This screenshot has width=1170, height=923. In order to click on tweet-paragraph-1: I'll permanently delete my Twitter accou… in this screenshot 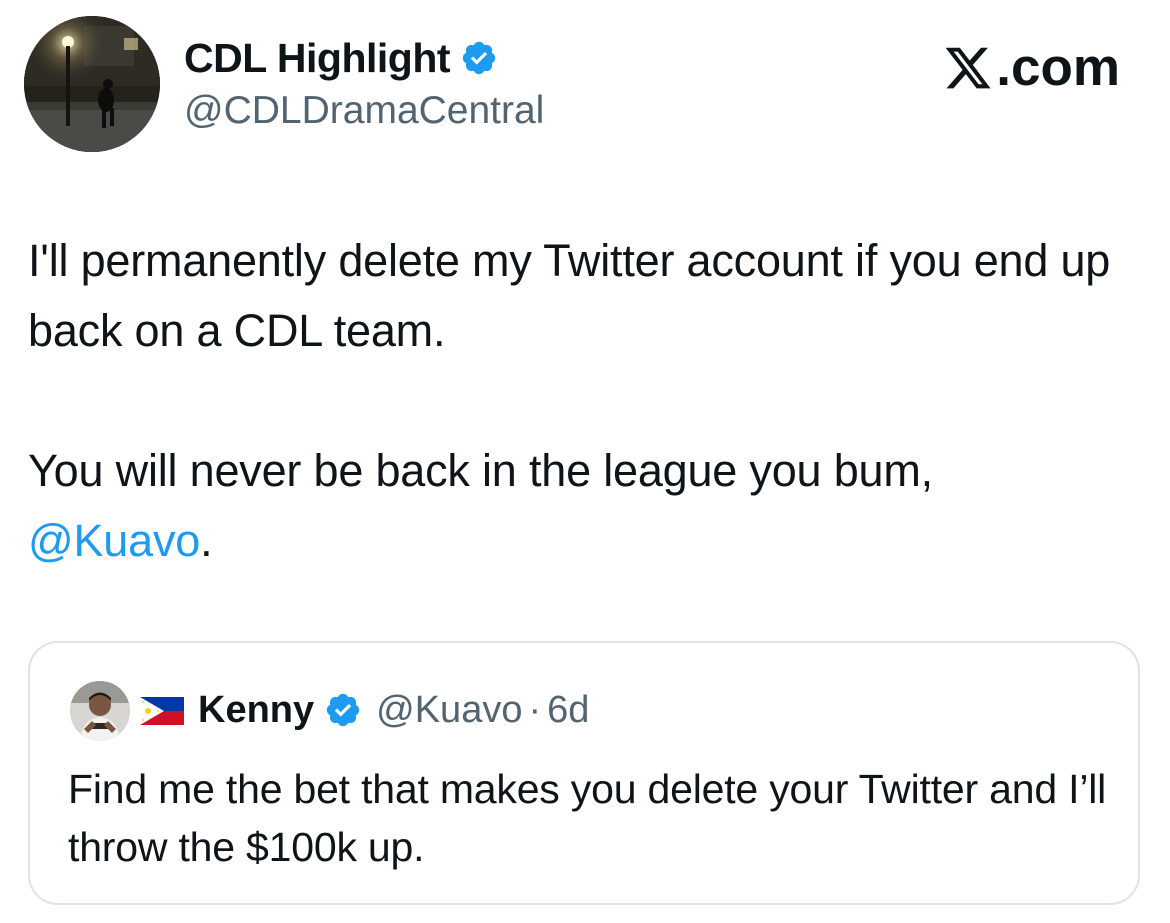, I will do `click(569, 295)`.